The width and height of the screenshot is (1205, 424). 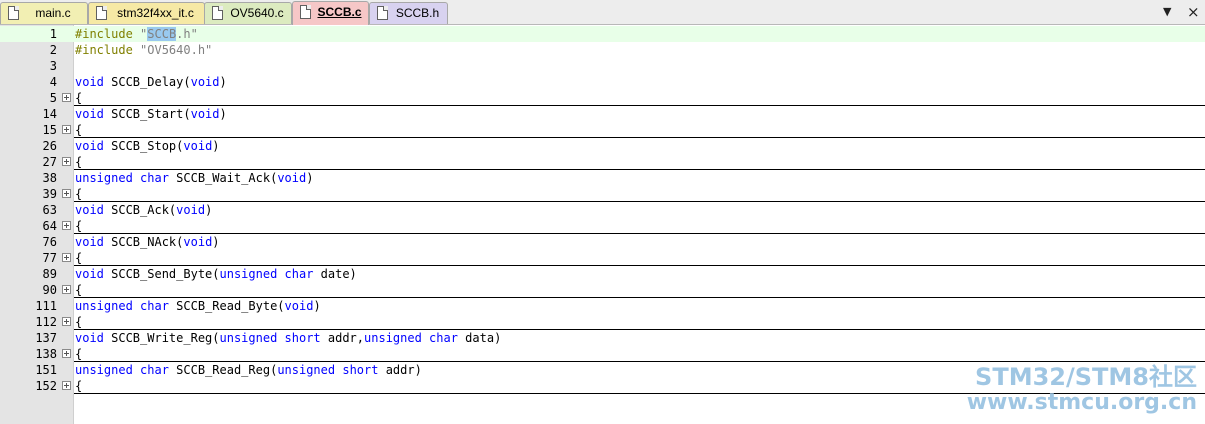 I want to click on tab-label: main.c, so click(x=53, y=13).